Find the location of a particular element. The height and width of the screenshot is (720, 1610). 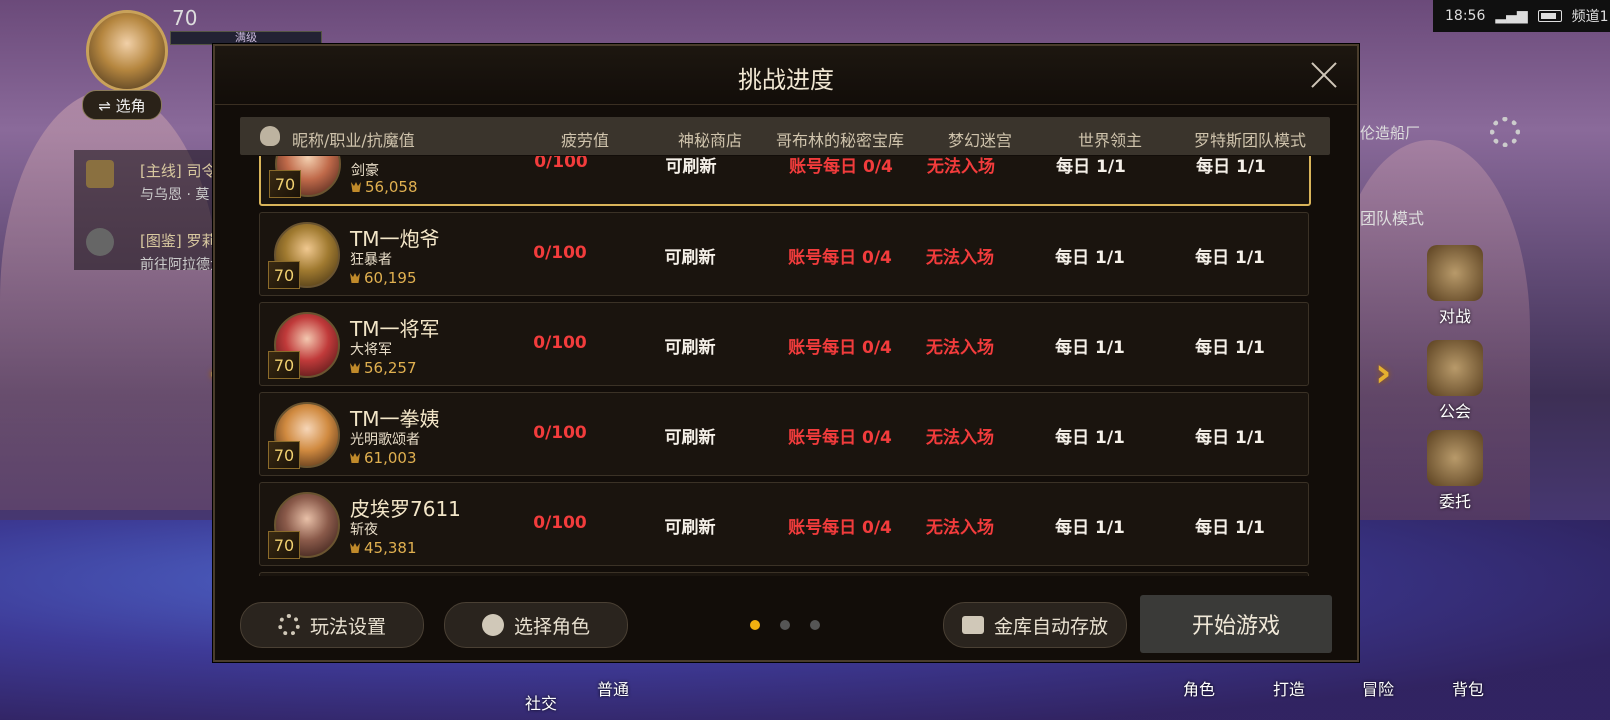

player-level: 70 is located at coordinates (185, 18).